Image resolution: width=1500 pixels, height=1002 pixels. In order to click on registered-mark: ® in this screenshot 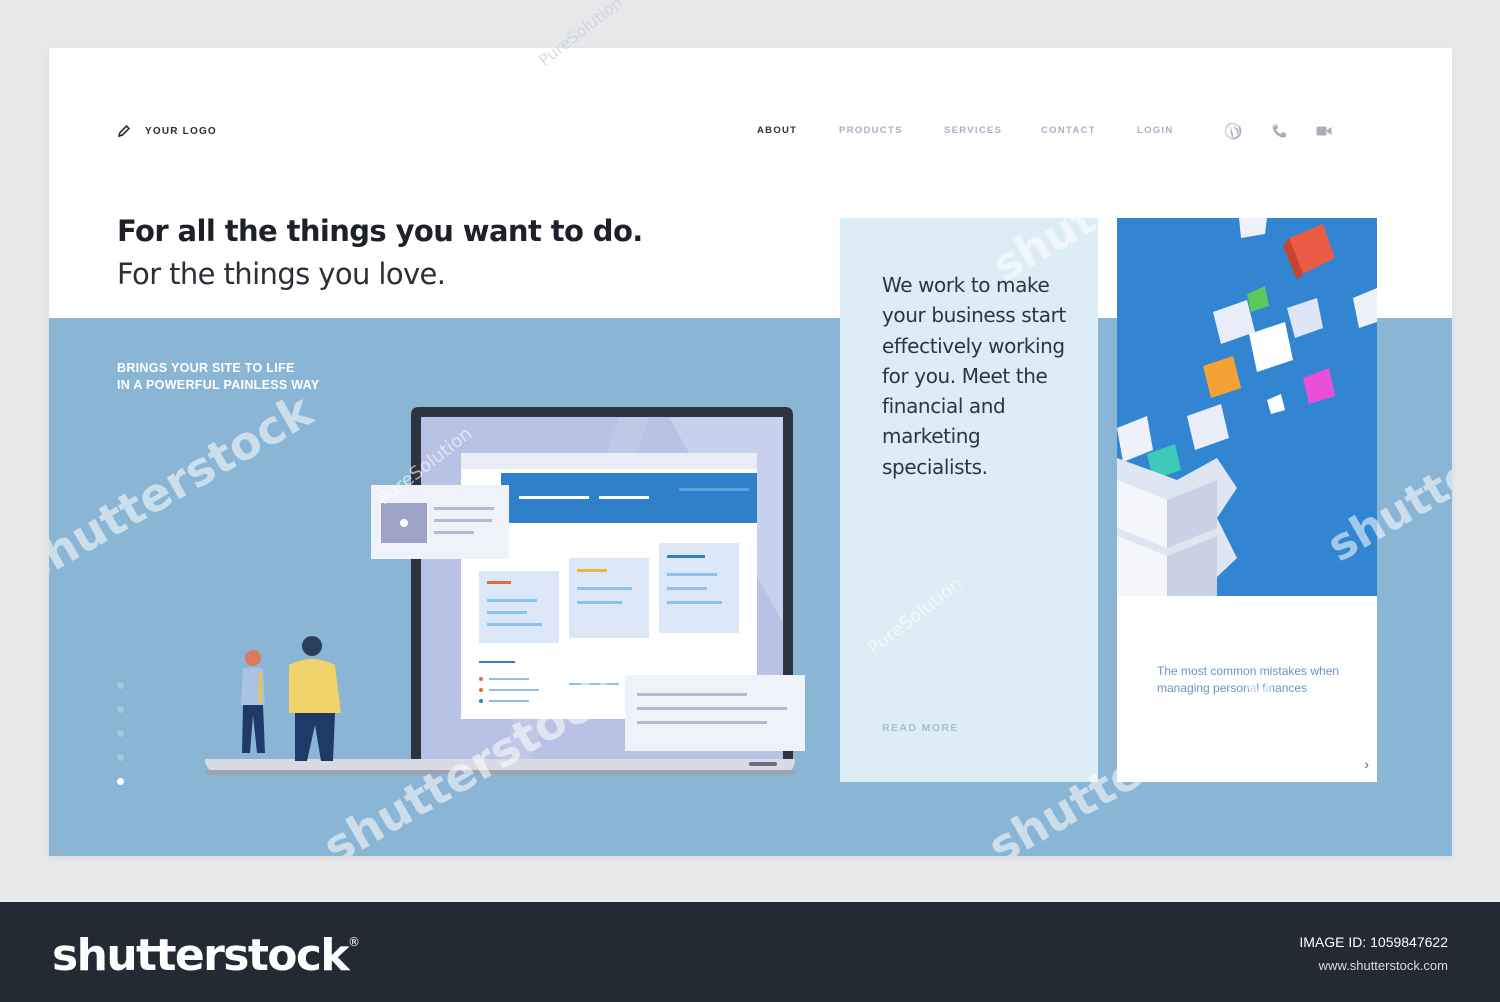, I will do `click(354, 942)`.